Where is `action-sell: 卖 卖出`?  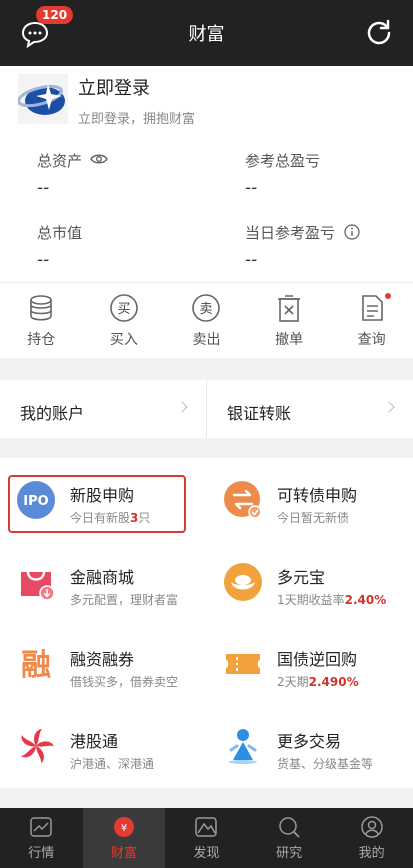 action-sell: 卖 卖出 is located at coordinates (206, 320).